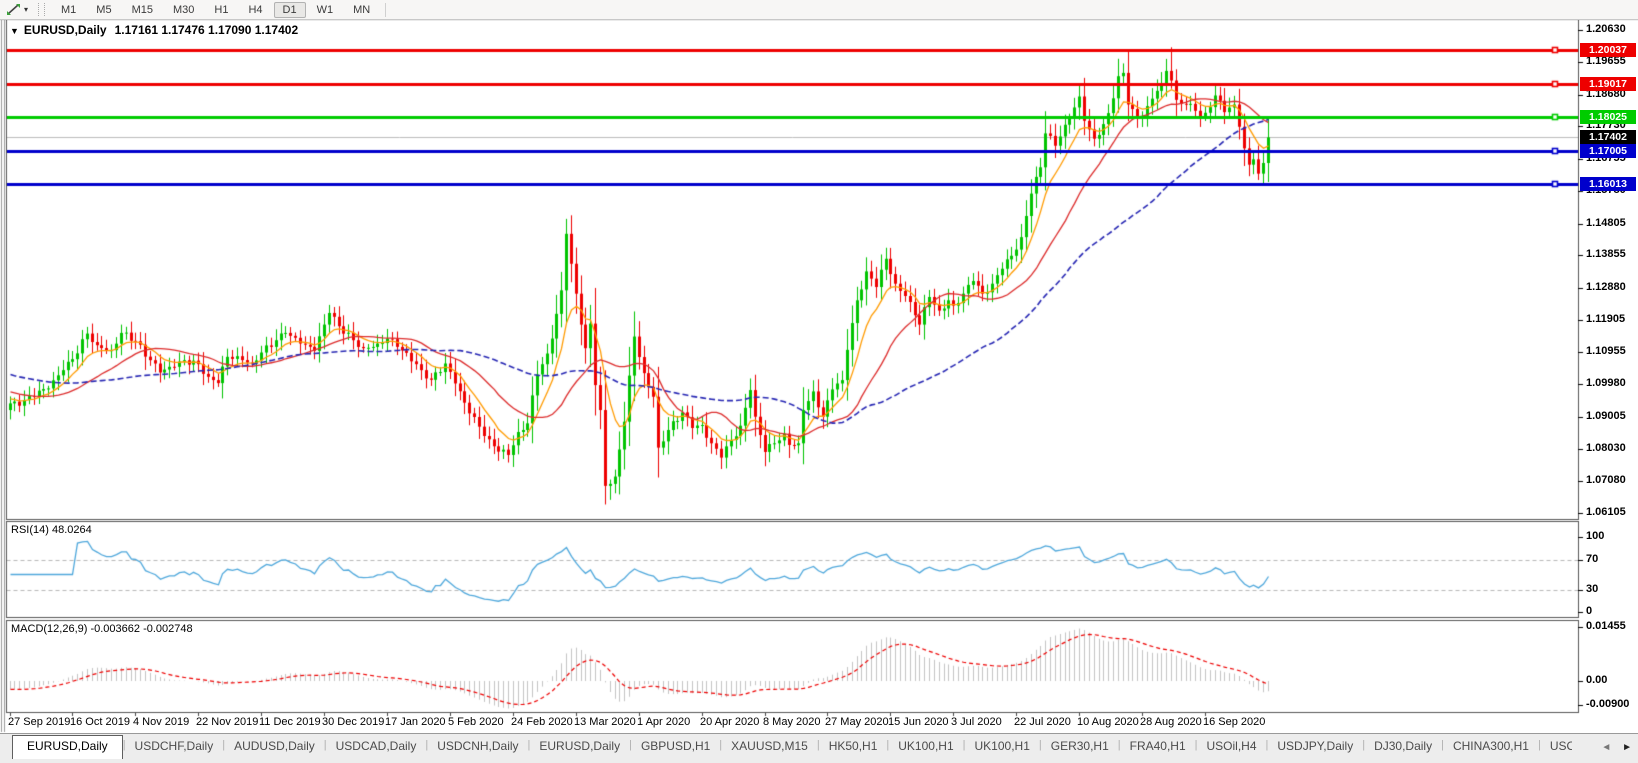  What do you see at coordinates (1606, 286) in the screenshot?
I see `price-tick-label: 1.12880` at bounding box center [1606, 286].